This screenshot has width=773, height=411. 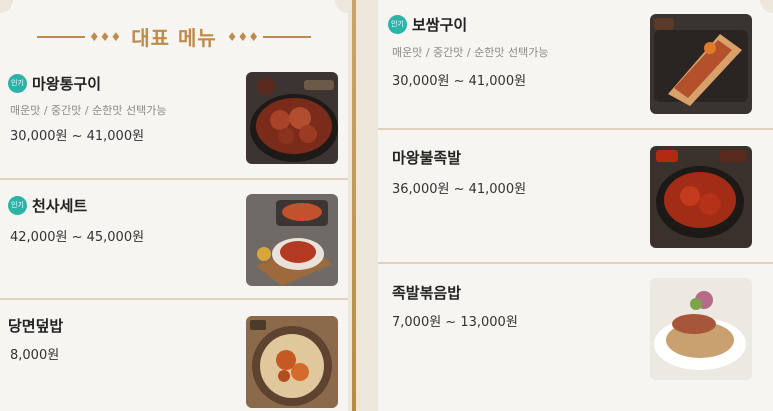 What do you see at coordinates (174, 240) in the screenshot?
I see `menu-item: 인기 천사세트 42,000원 ~ 45,000원` at bounding box center [174, 240].